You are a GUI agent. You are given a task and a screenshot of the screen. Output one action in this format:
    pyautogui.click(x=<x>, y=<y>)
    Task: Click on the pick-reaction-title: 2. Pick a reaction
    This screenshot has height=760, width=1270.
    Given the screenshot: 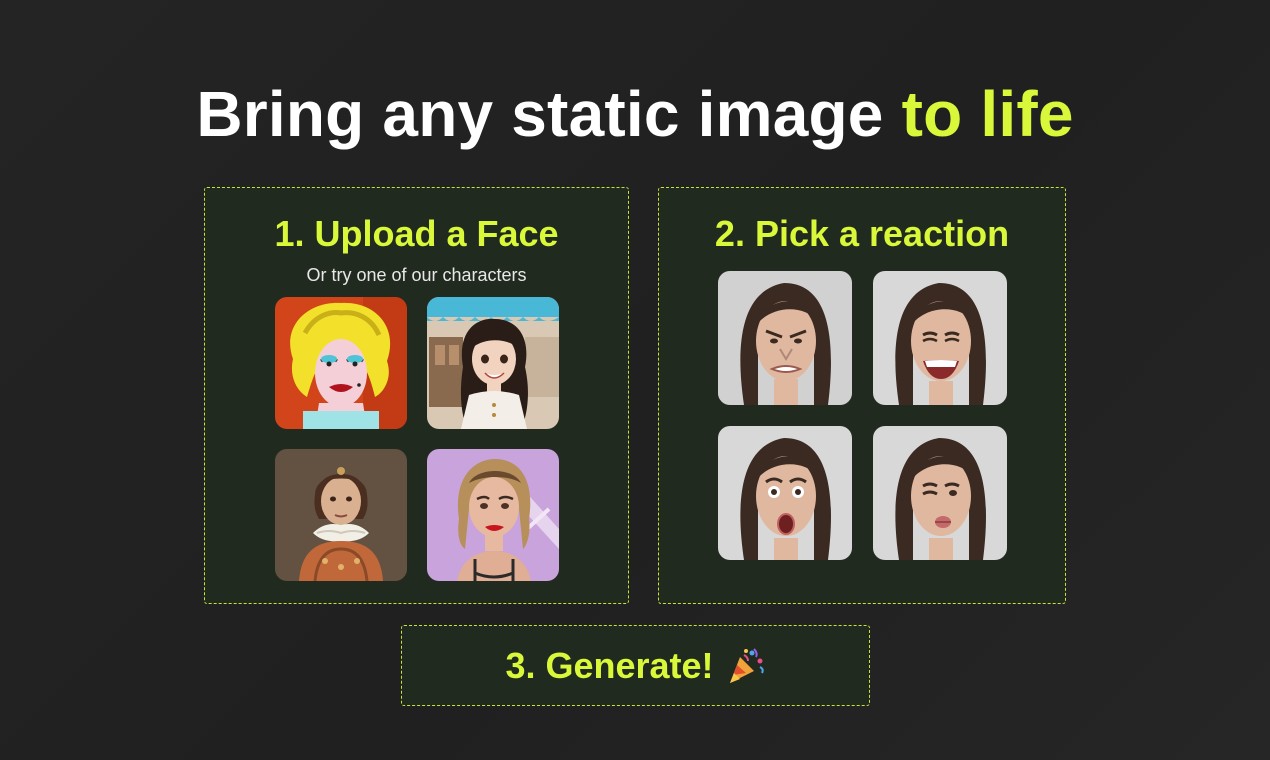 What is the action you would take?
    pyautogui.click(x=862, y=233)
    